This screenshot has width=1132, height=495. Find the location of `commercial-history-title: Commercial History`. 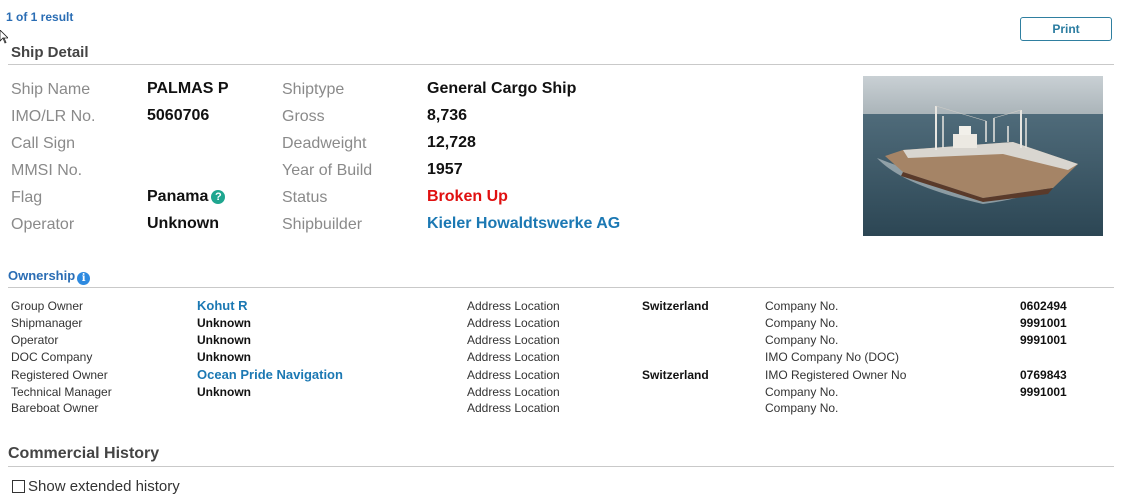

commercial-history-title: Commercial History is located at coordinates (84, 453).